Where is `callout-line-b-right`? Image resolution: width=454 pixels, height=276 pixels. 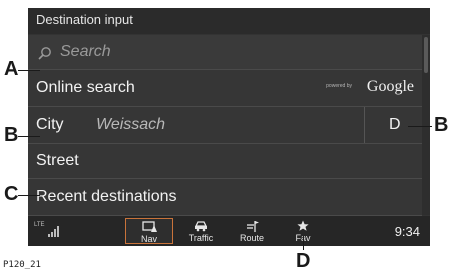 callout-line-b-right is located at coordinates (420, 126).